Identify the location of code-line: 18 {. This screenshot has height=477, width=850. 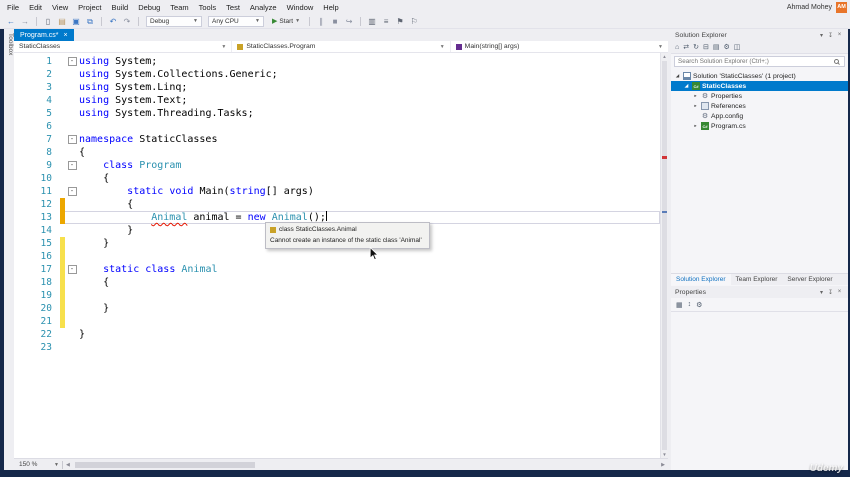
(337, 282).